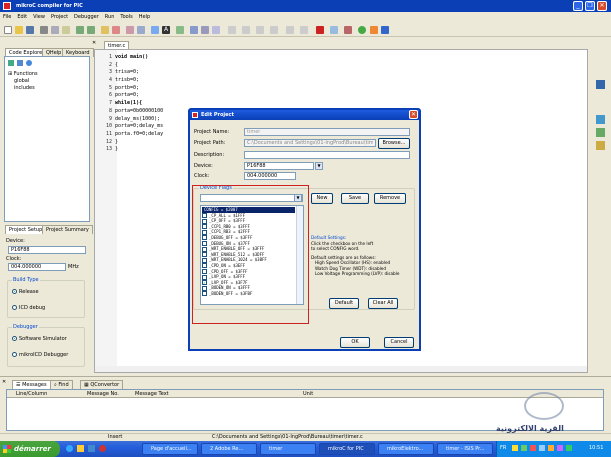 This screenshot has width=611, height=457. I want to click on open-folder-icon, so click(19, 30).